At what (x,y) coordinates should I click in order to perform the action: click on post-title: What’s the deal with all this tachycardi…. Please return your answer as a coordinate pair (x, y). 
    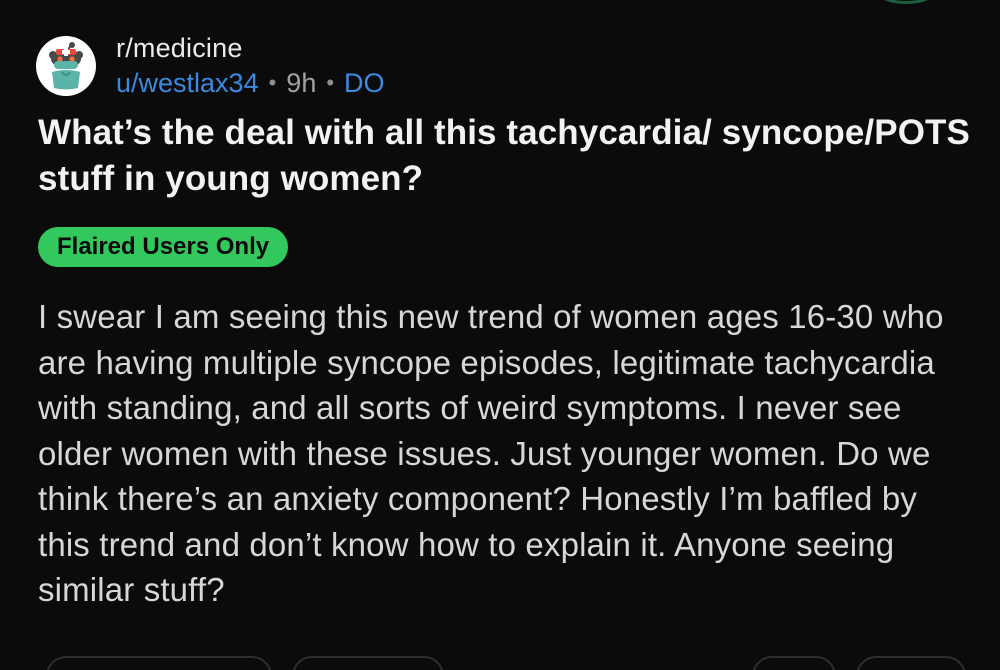
    Looking at the image, I should click on (508, 156).